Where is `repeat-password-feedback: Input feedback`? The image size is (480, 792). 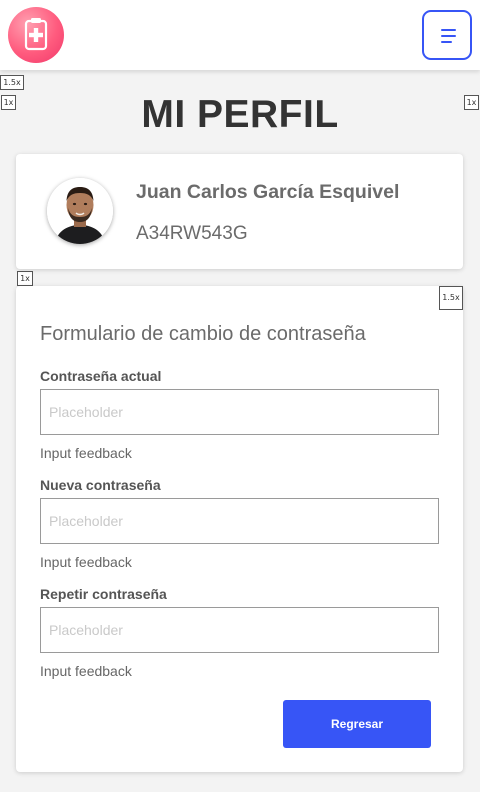 repeat-password-feedback: Input feedback is located at coordinates (86, 671).